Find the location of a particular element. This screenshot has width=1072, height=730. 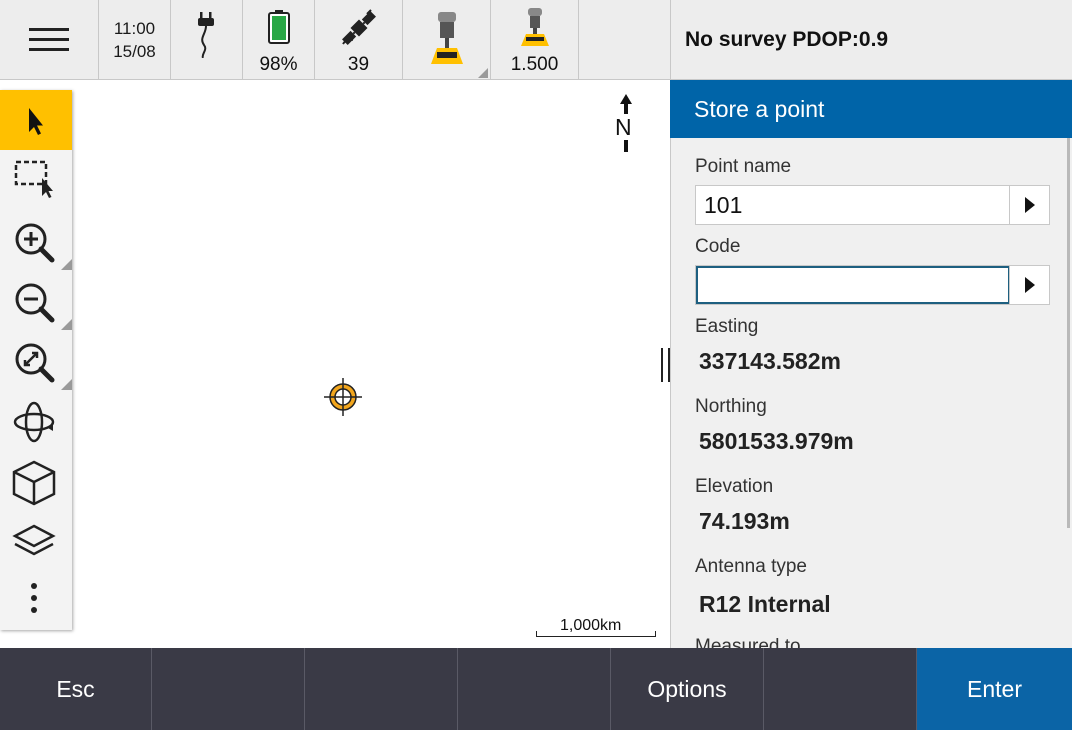

more-tools is located at coordinates (36, 600).